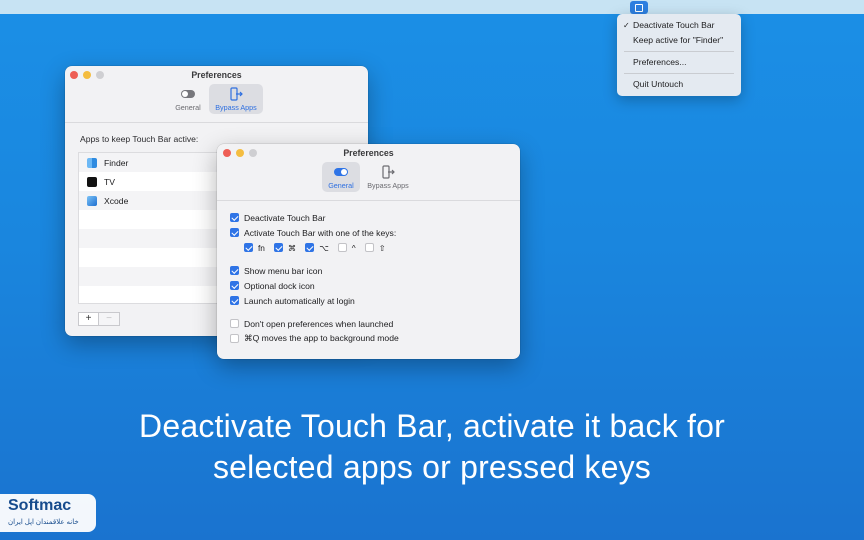 This screenshot has width=864, height=540. What do you see at coordinates (369, 247) in the screenshot?
I see `key-shift-checkbox` at bounding box center [369, 247].